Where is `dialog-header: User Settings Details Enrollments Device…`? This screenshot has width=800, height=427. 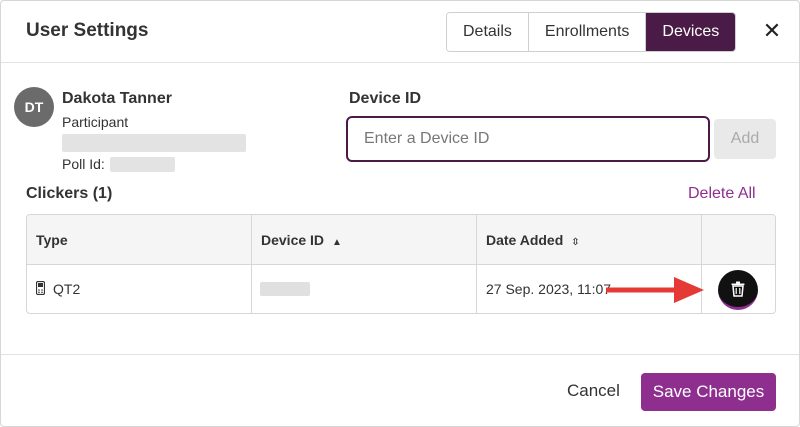
dialog-header: User Settings Details Enrollments Device… is located at coordinates (400, 32).